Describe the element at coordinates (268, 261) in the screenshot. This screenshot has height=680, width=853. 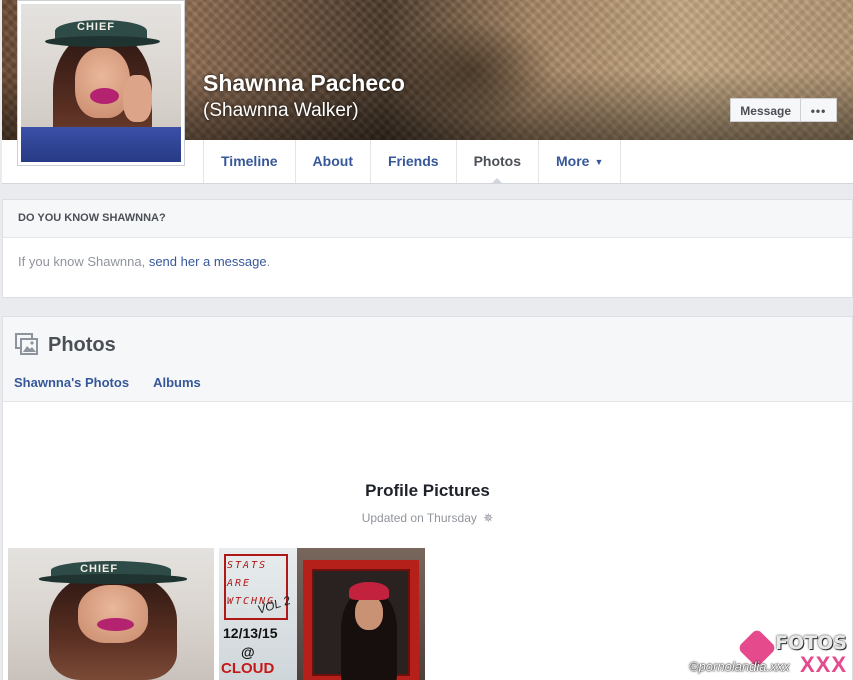
I see `do-you-know-suffix: .` at that location.